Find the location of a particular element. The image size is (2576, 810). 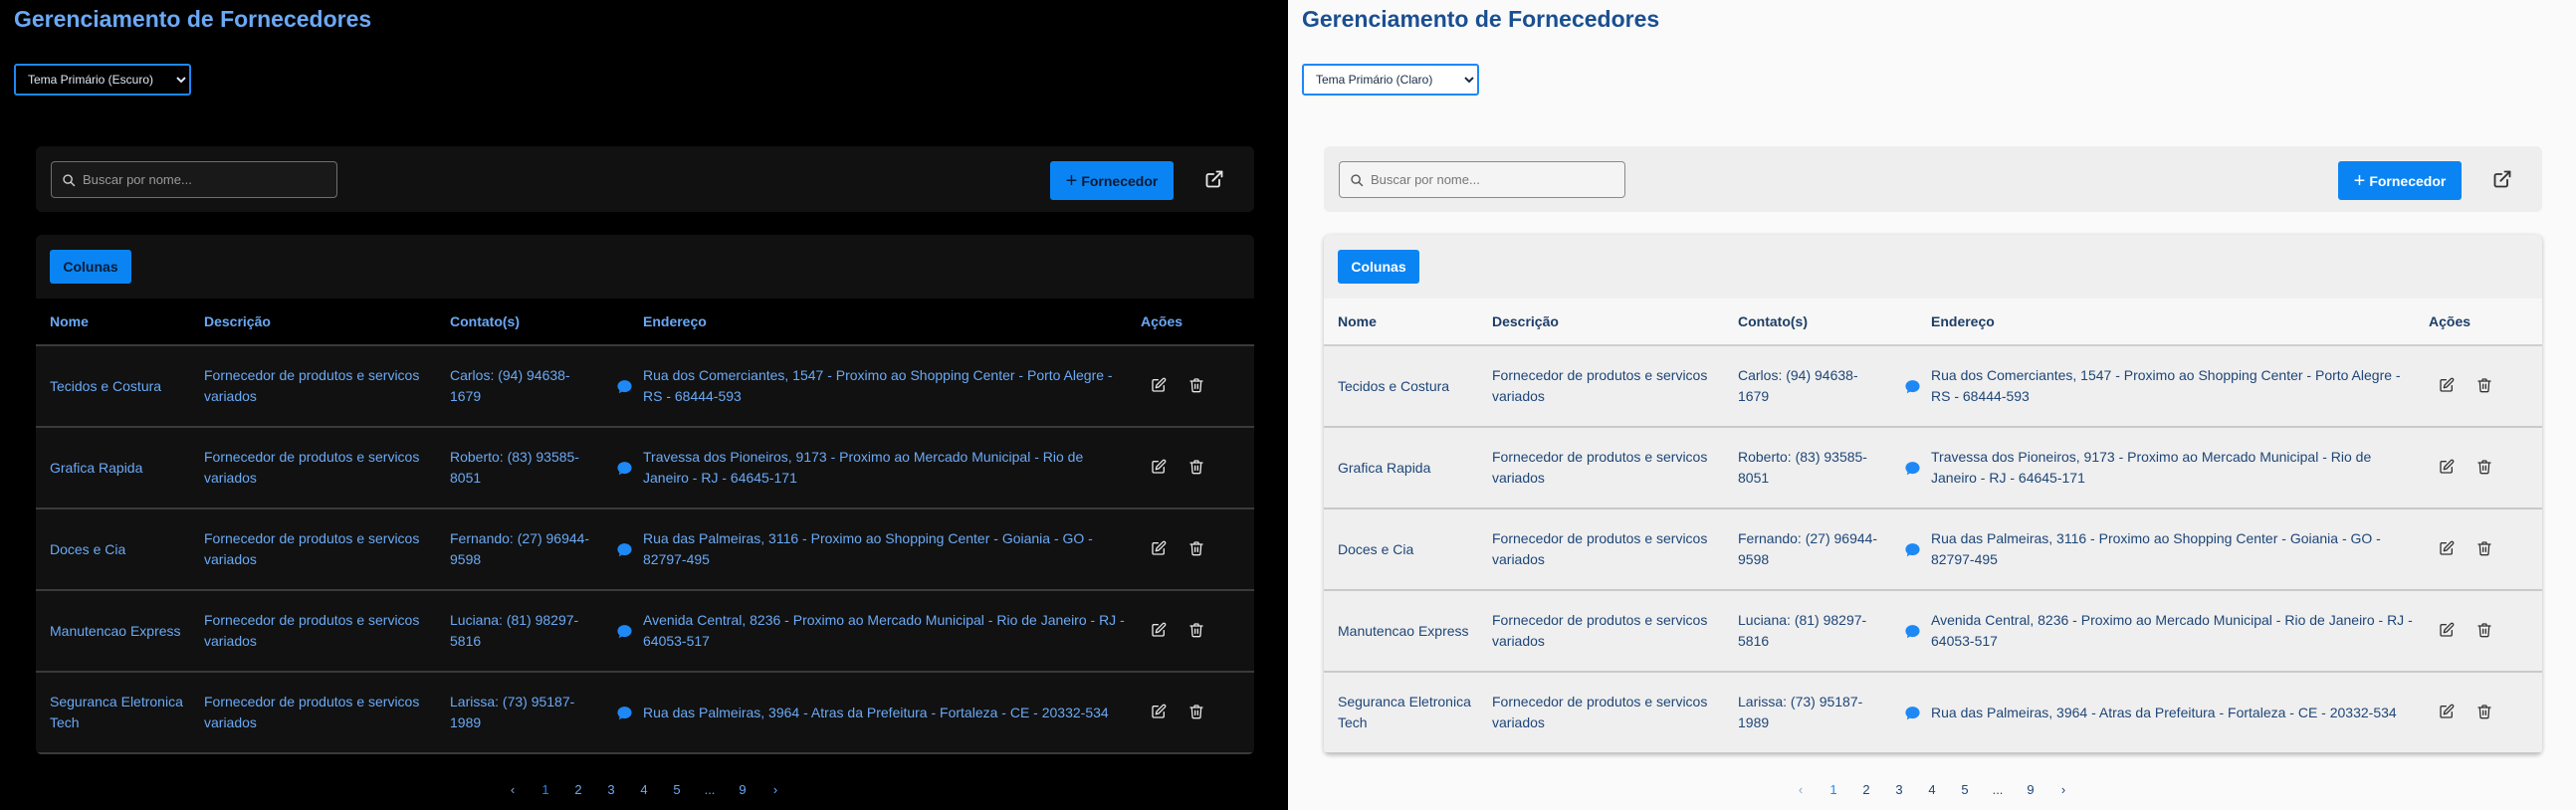

supplier-name: Doces e Cia is located at coordinates (88, 548).